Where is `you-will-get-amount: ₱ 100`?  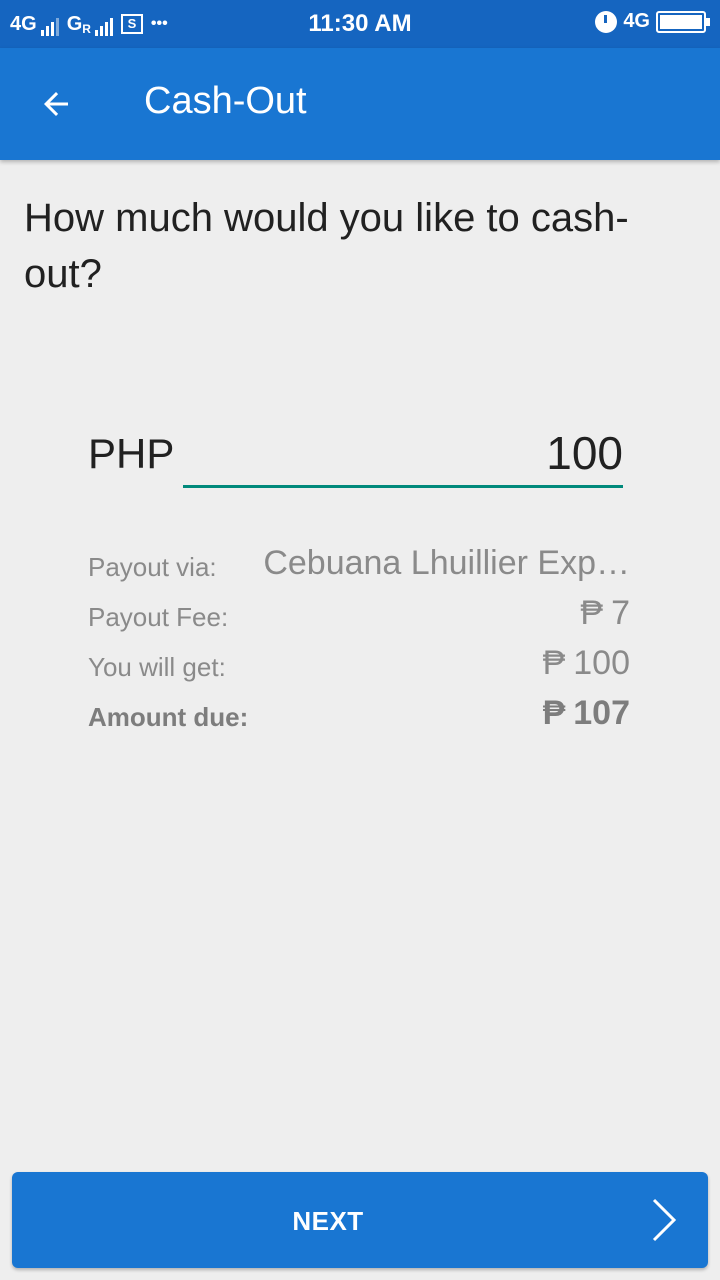 you-will-get-amount: ₱ 100 is located at coordinates (586, 663).